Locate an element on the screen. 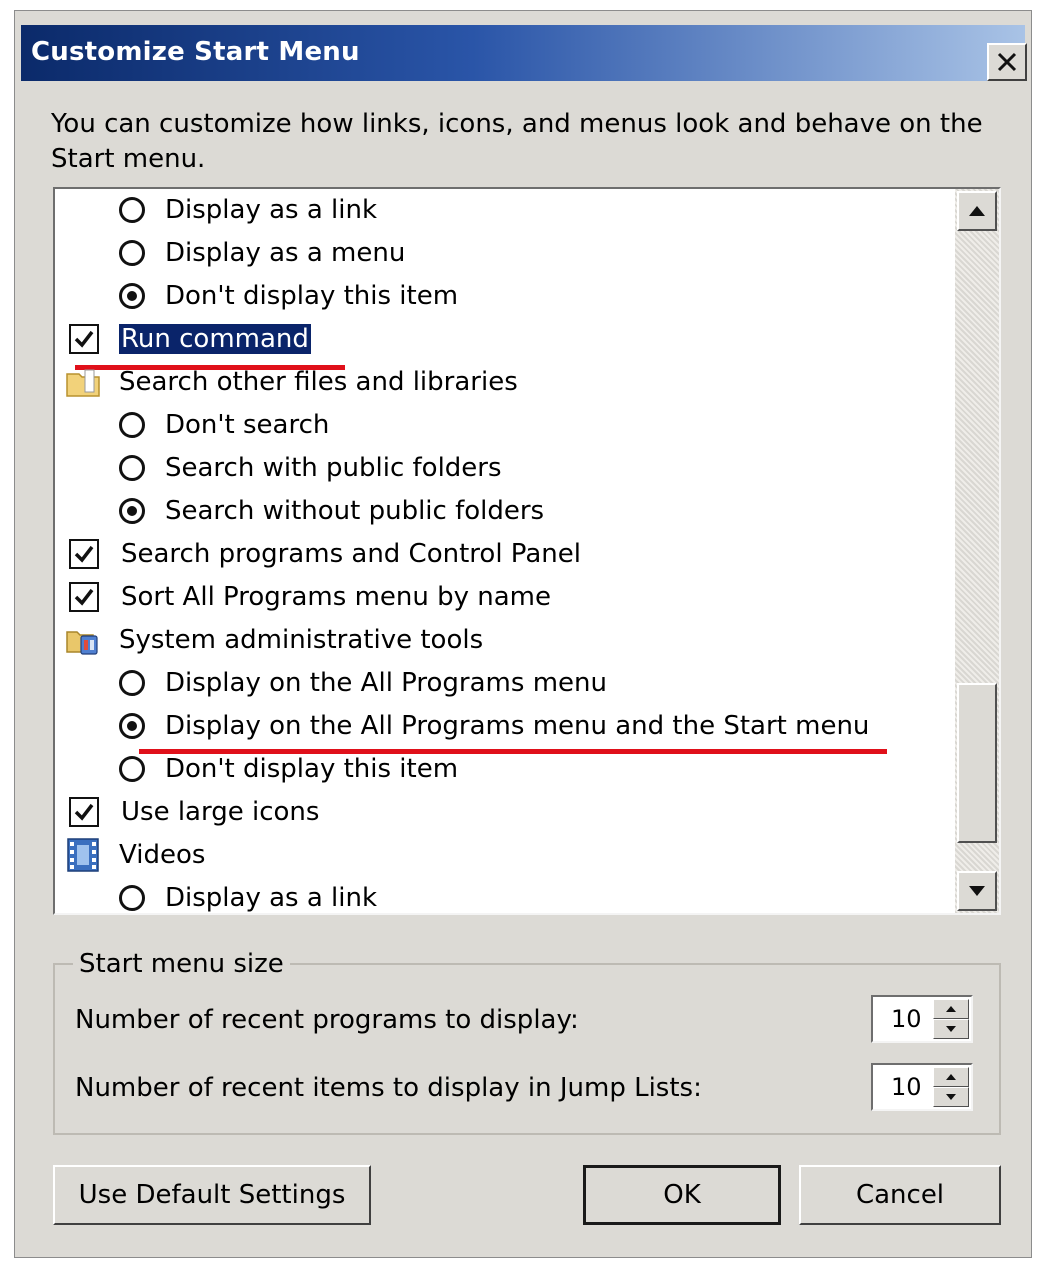  scroll-thumb is located at coordinates (977, 763).